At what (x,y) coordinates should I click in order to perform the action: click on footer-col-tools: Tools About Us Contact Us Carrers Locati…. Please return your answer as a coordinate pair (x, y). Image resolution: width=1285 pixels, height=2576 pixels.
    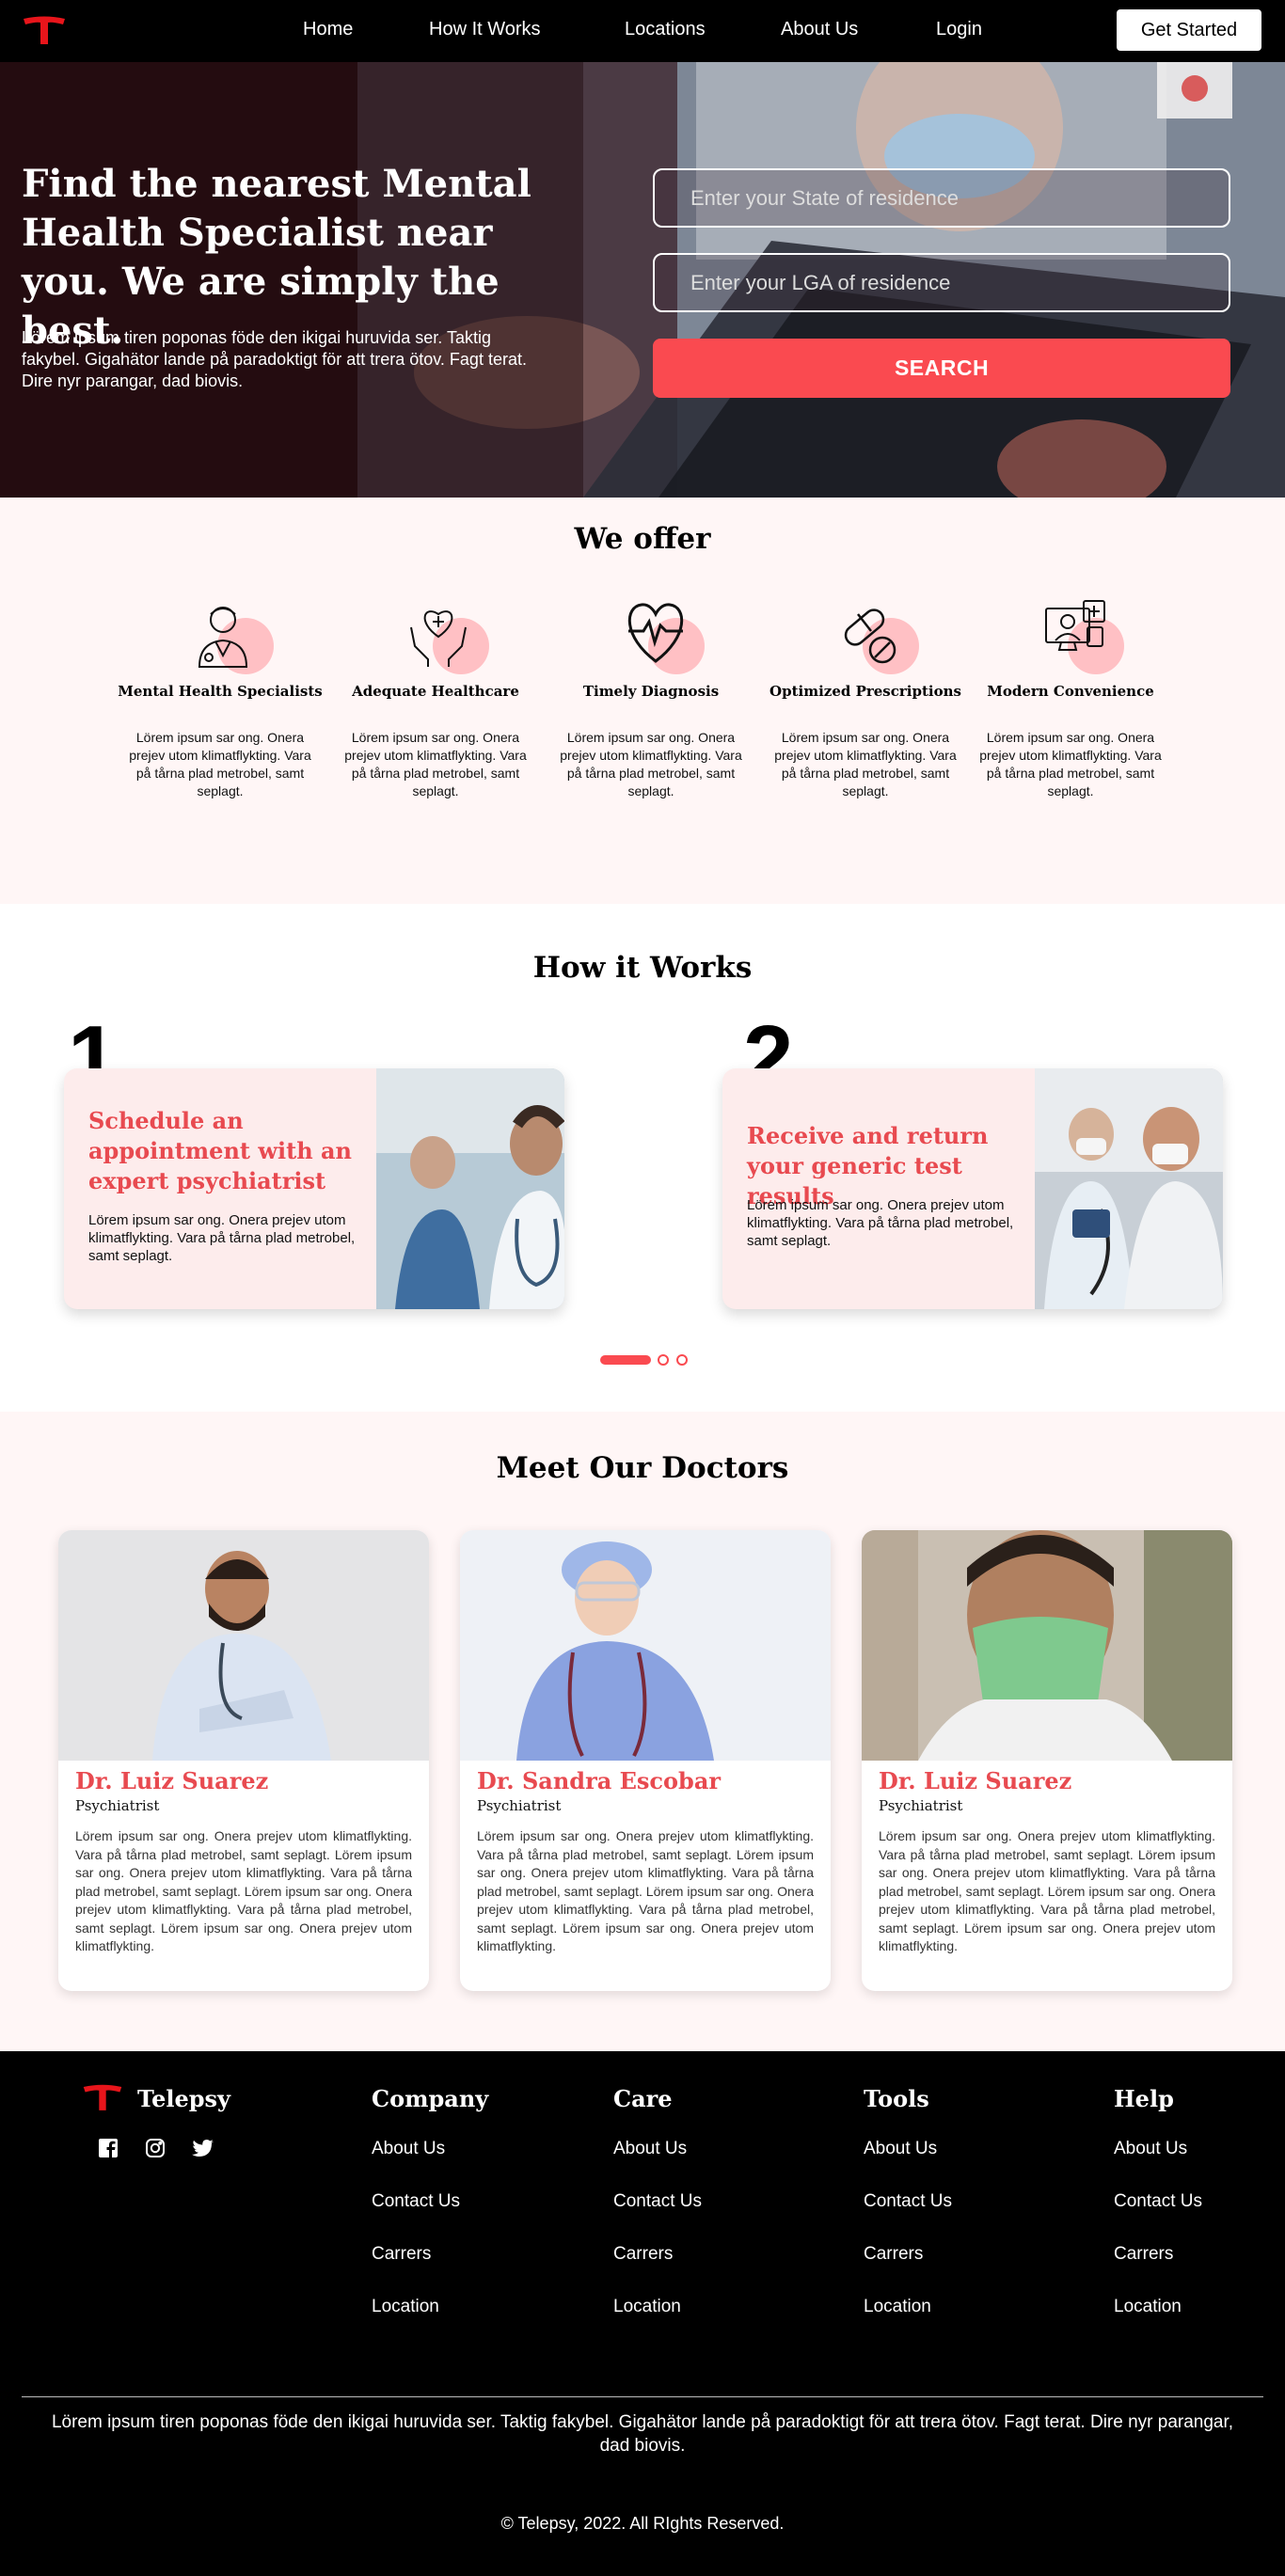
    Looking at the image, I should click on (908, 2215).